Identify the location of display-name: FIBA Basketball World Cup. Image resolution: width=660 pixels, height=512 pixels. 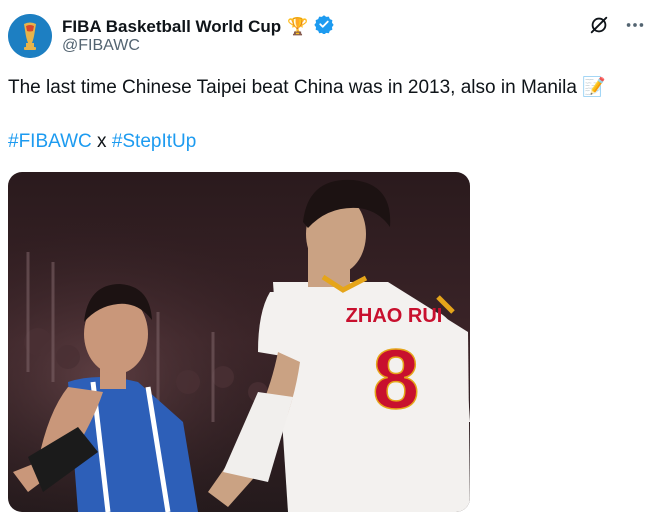
(171, 27).